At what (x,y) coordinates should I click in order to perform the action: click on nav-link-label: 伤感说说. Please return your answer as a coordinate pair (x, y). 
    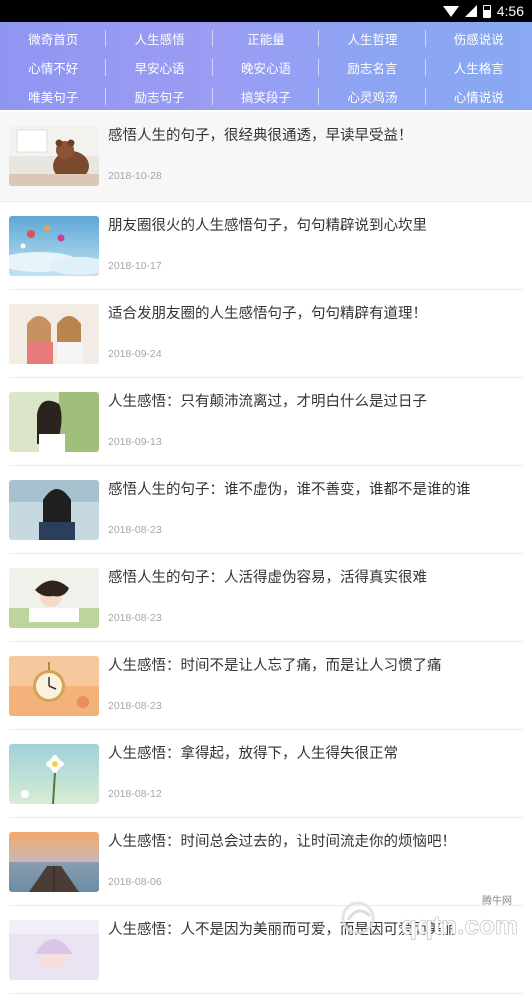
    Looking at the image, I should click on (479, 38).